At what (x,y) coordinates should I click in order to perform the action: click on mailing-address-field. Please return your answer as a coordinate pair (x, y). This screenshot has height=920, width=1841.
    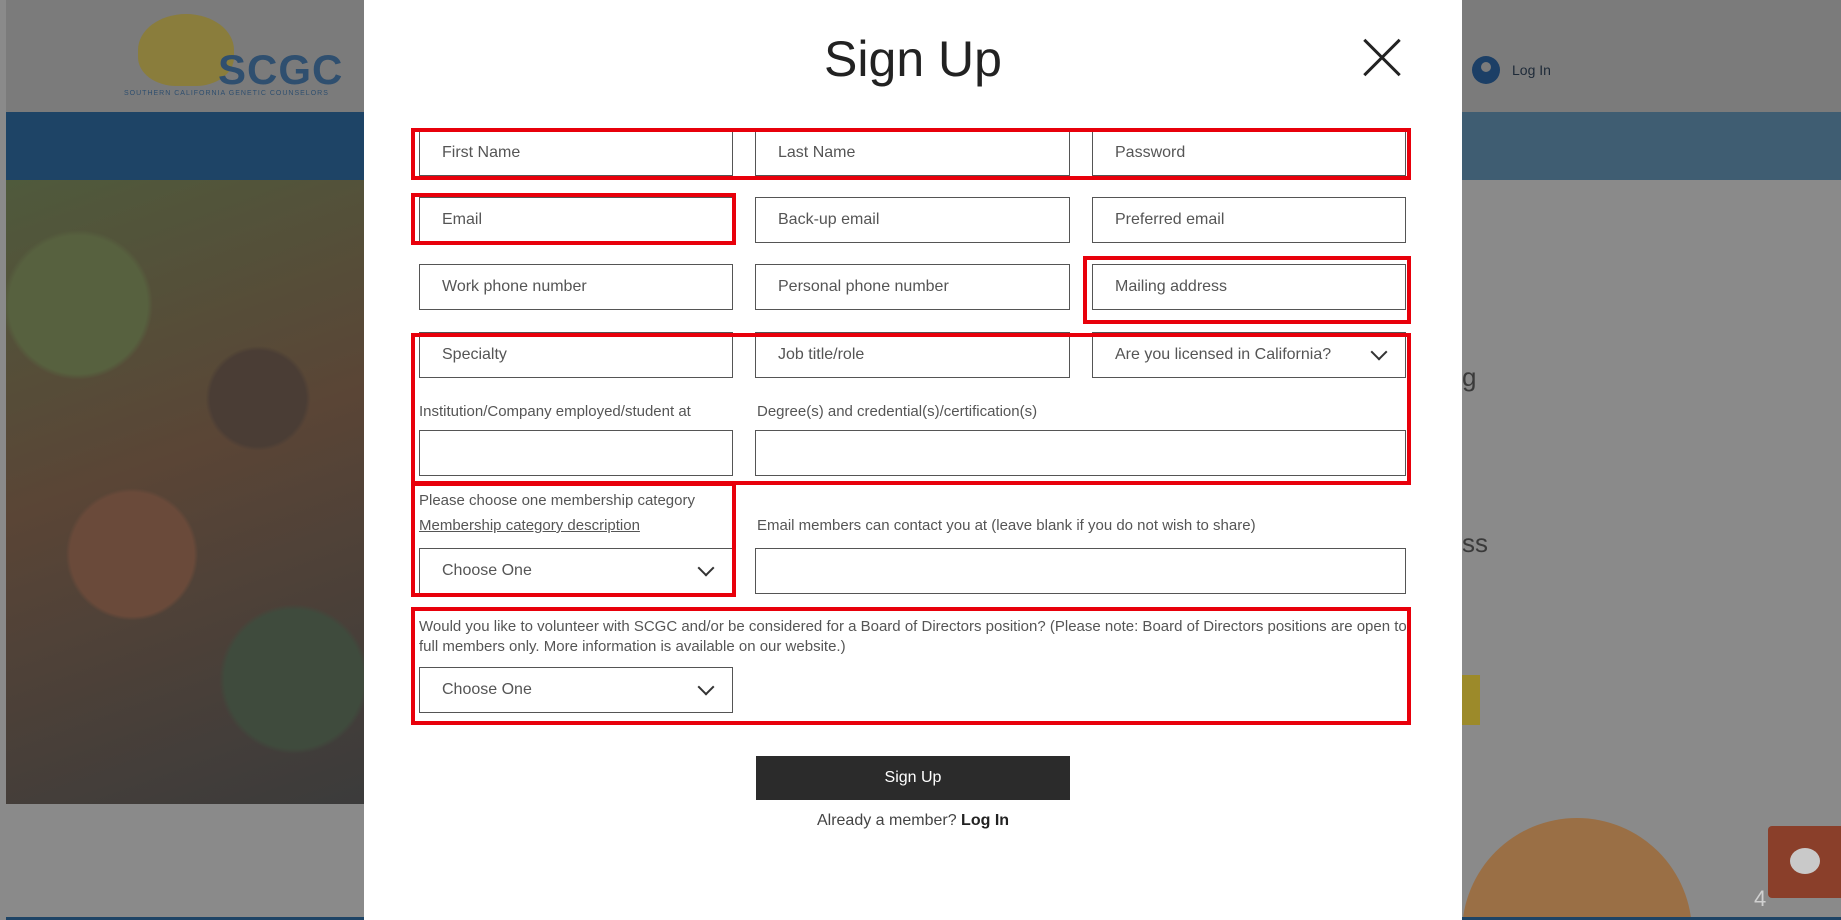
    Looking at the image, I should click on (1249, 287).